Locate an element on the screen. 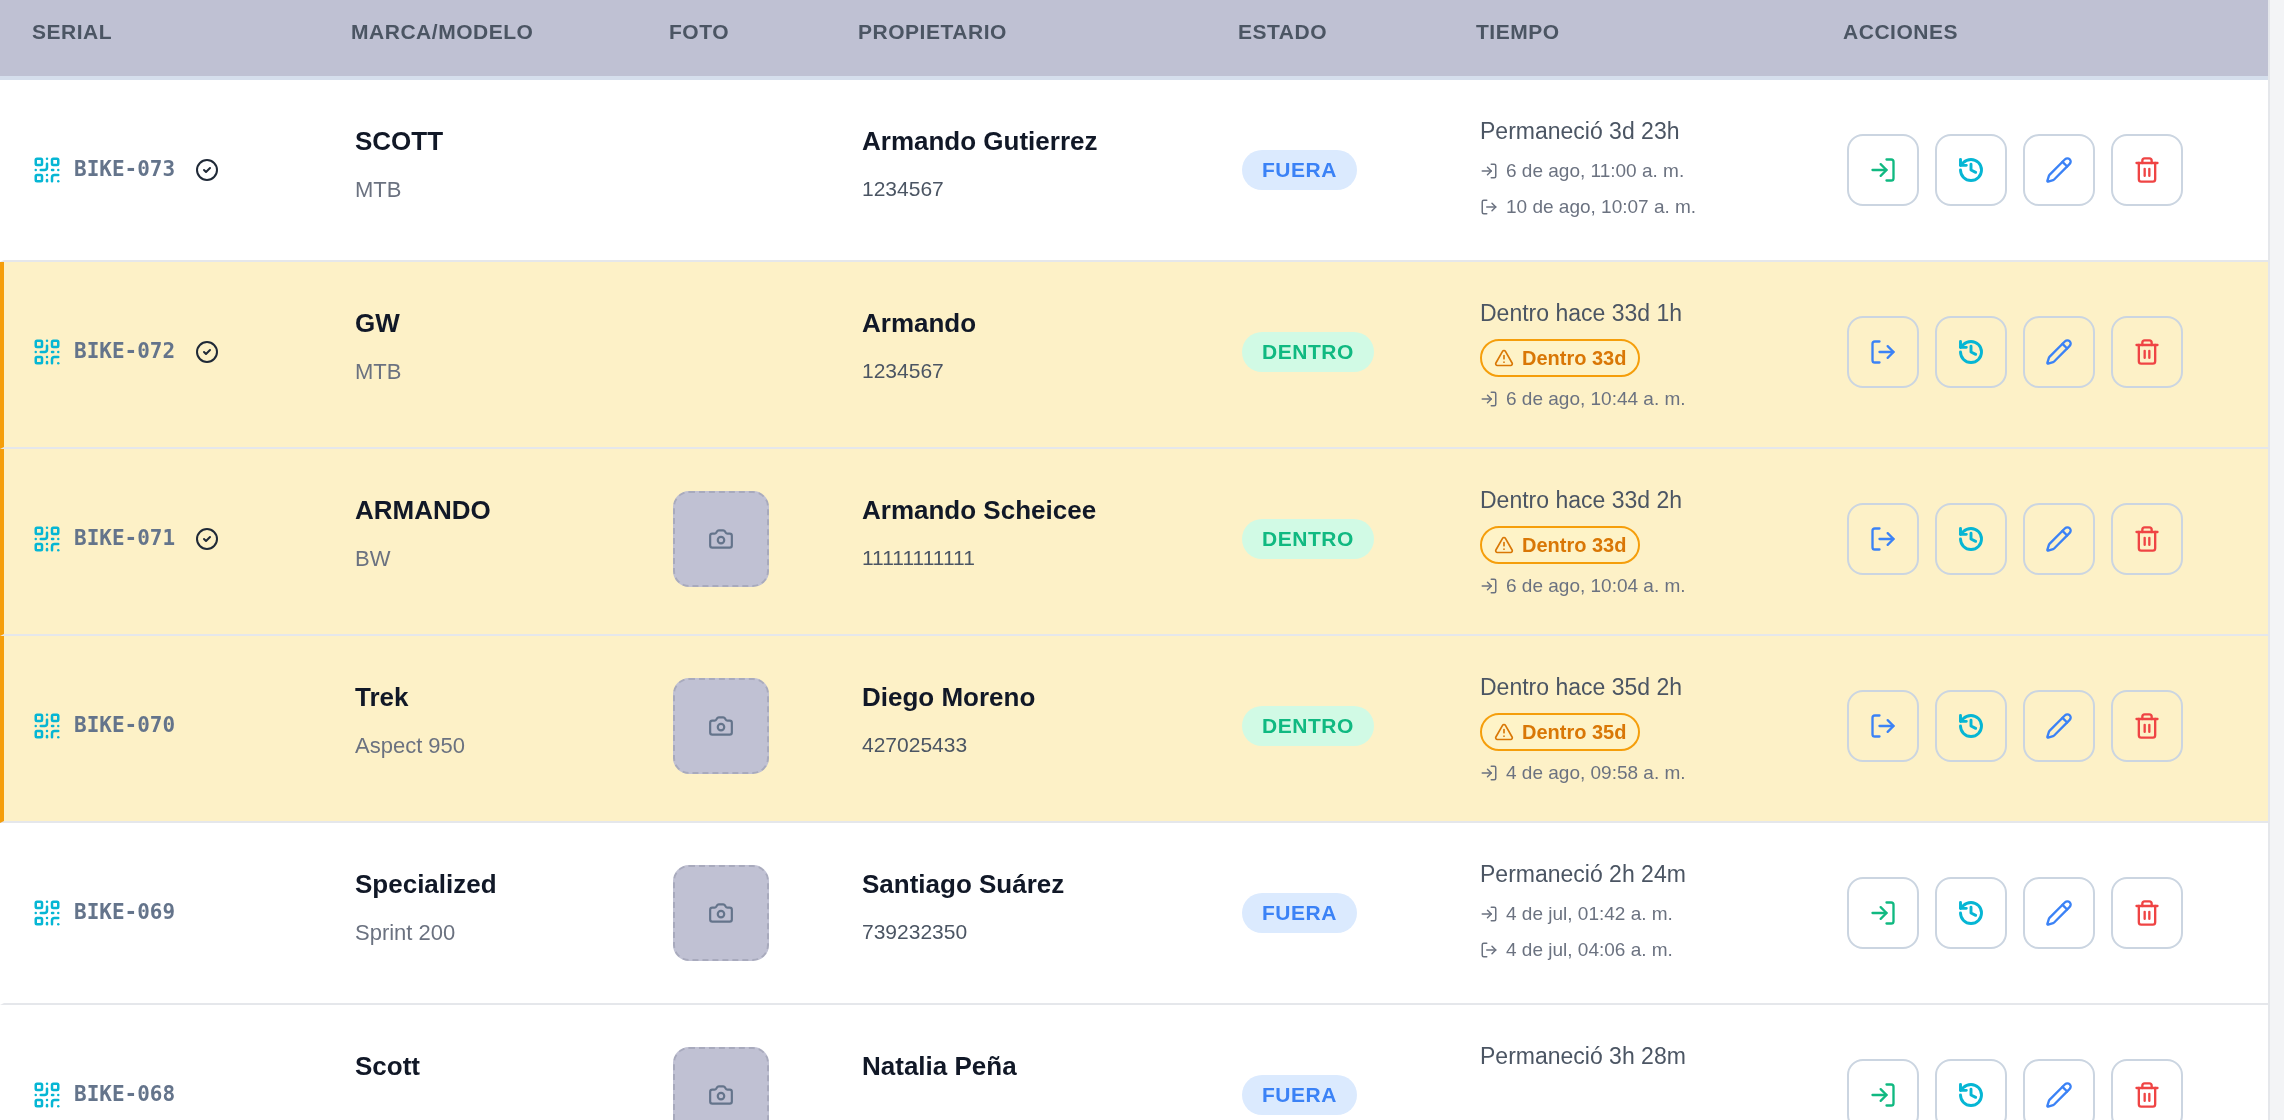 The image size is (2284, 1120). owner-id: 11111111111 is located at coordinates (919, 558).